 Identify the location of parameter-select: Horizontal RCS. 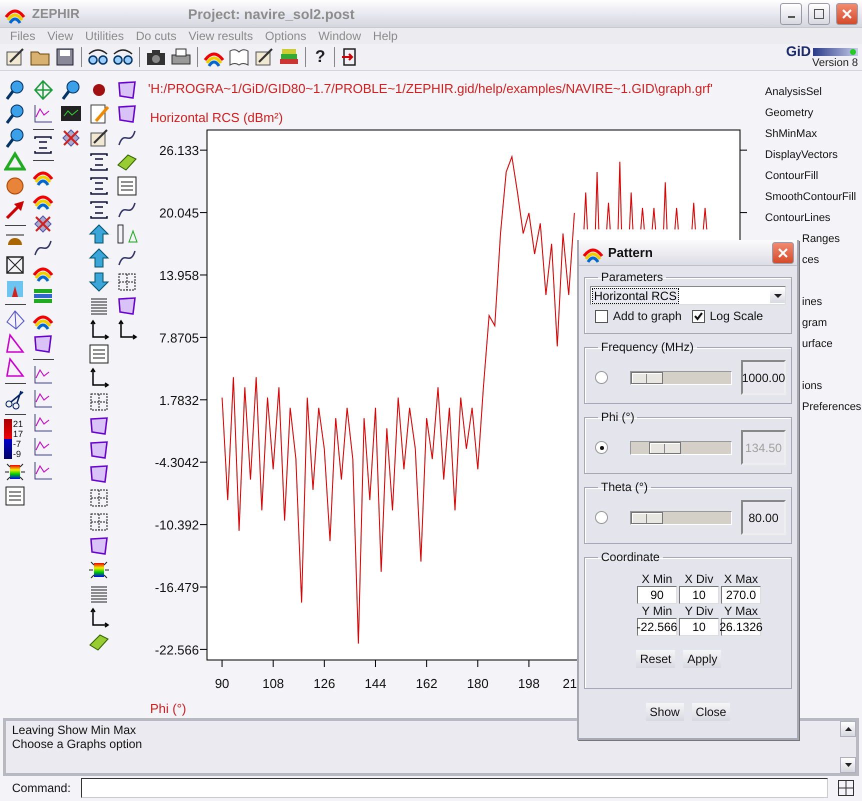
(688, 295).